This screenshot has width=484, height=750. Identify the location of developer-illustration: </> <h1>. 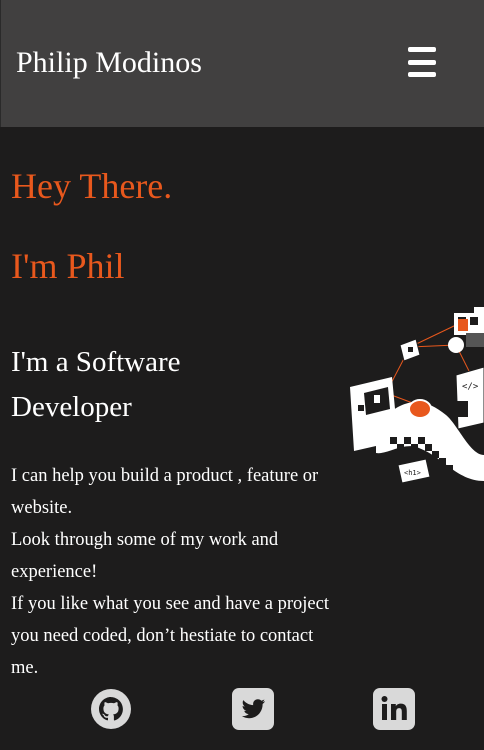
(415, 395).